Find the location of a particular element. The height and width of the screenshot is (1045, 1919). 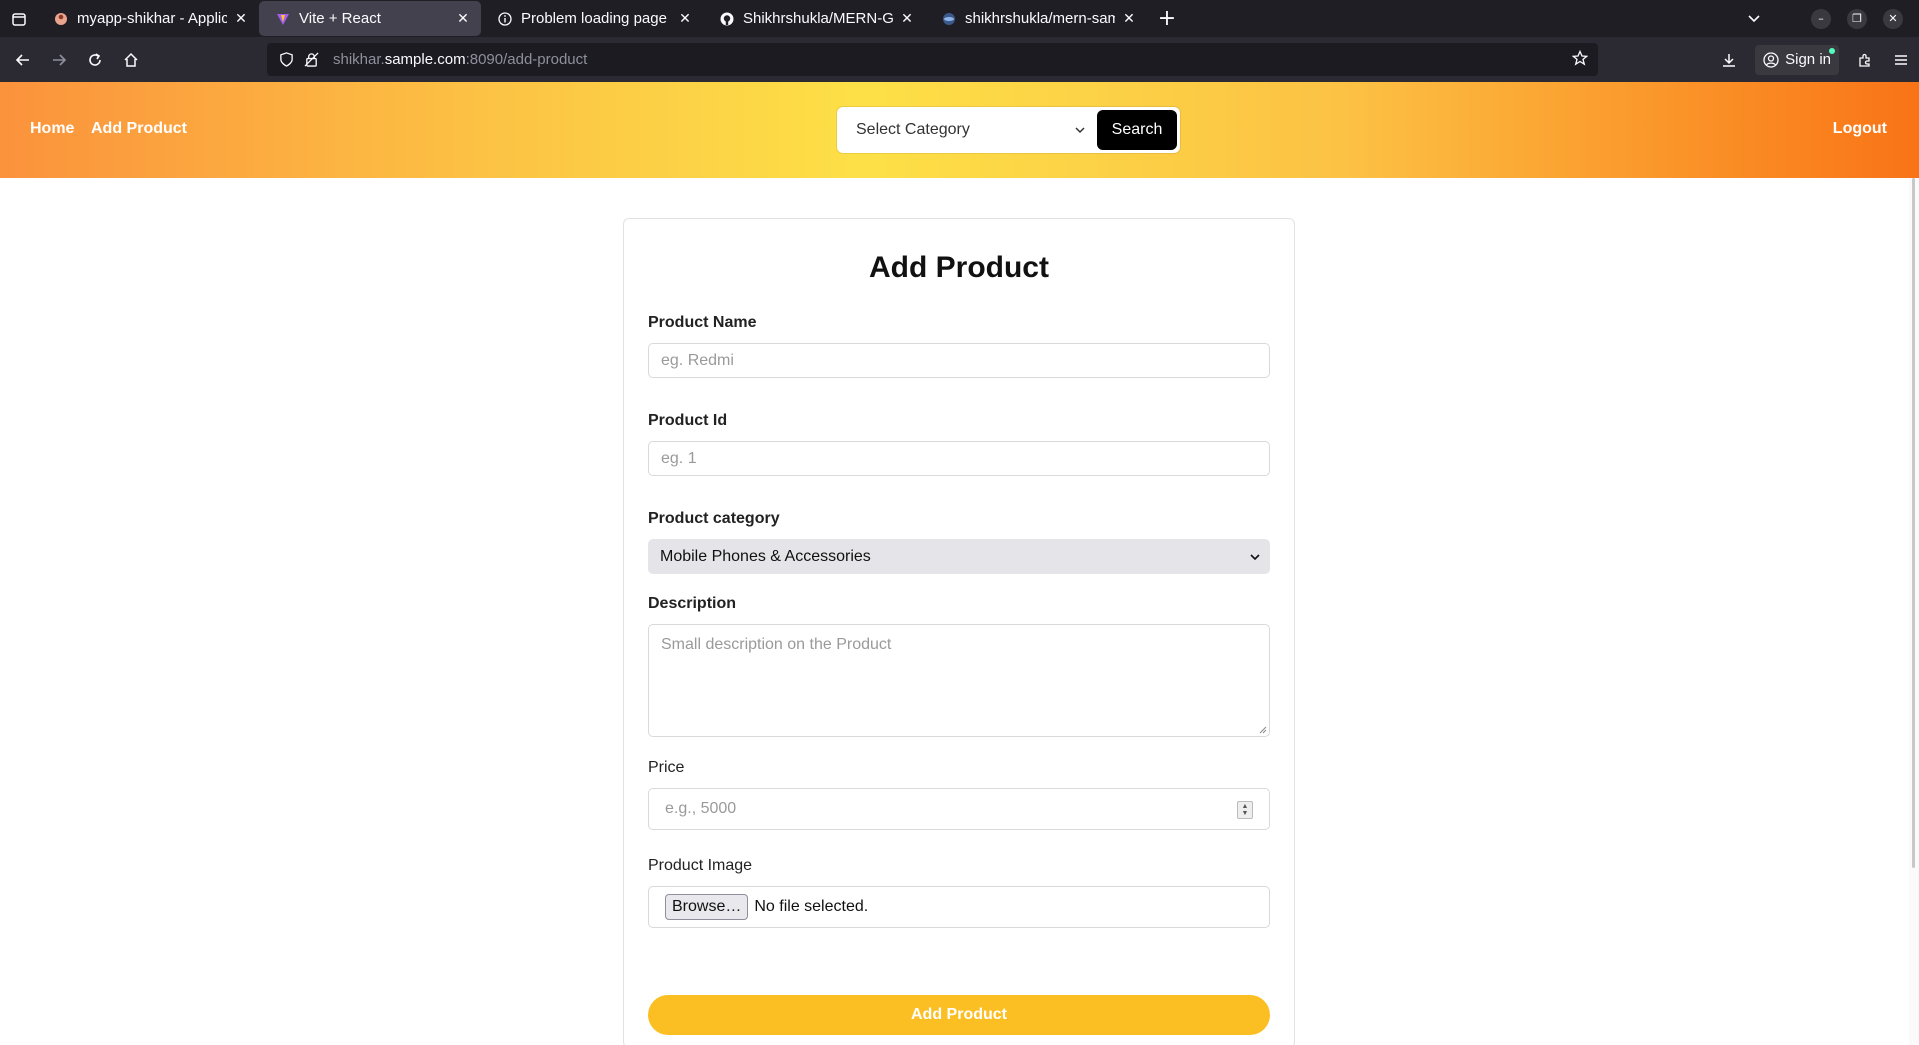

browser-tab: Problem loading page ✕ is located at coordinates (592, 18).